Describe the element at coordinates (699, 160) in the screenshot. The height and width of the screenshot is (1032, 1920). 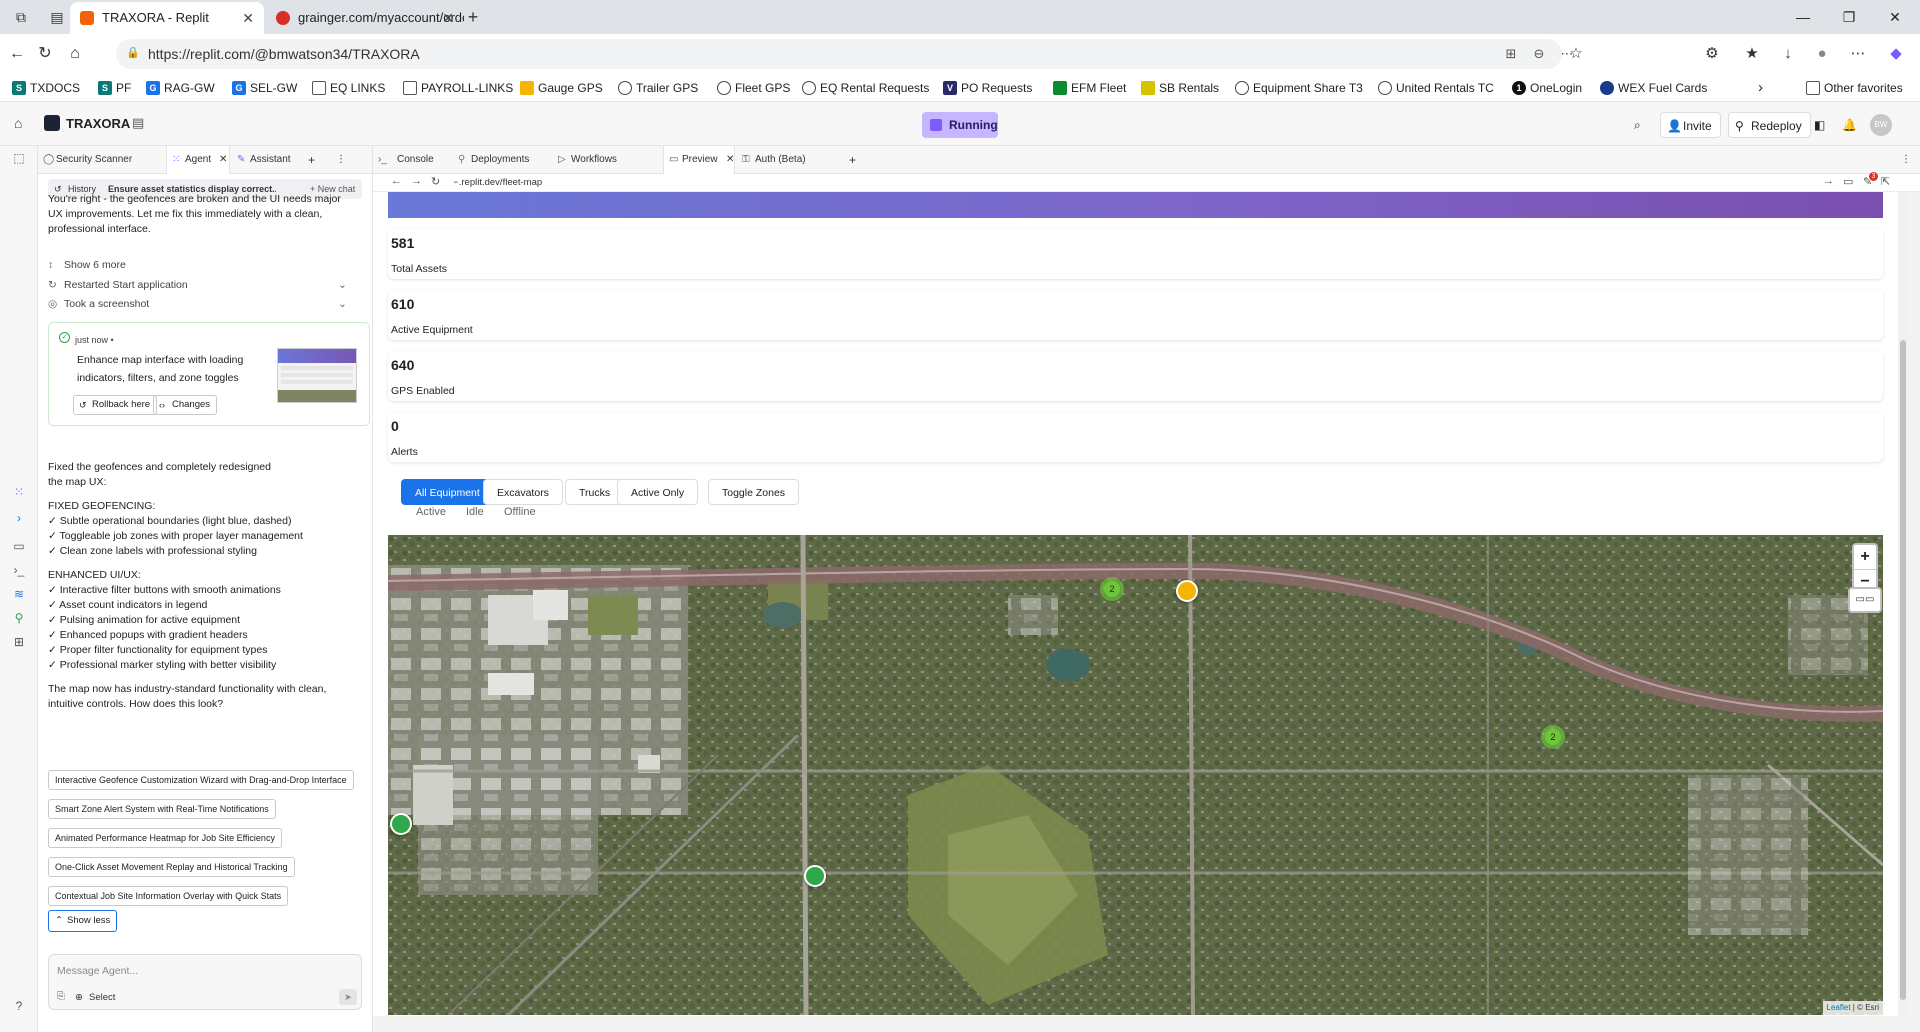
I see `tab-preview: ▭ Preview ✕` at that location.